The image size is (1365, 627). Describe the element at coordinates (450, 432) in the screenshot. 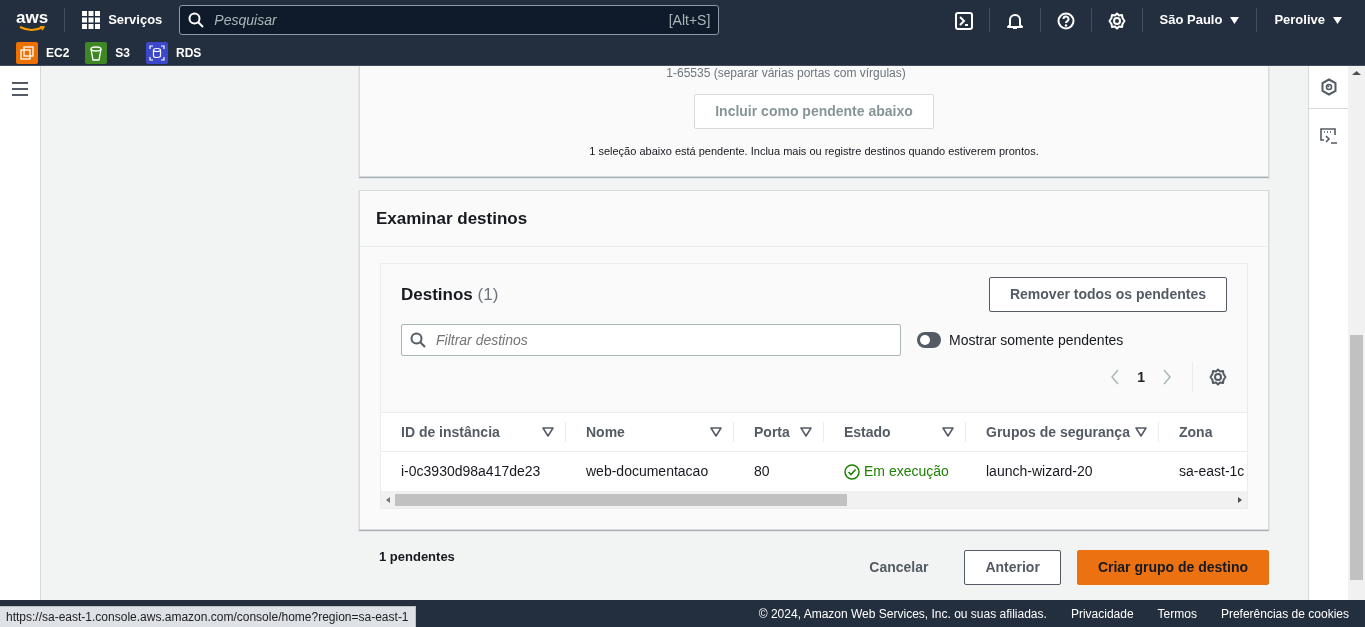

I see `column-header: ID de instância` at that location.